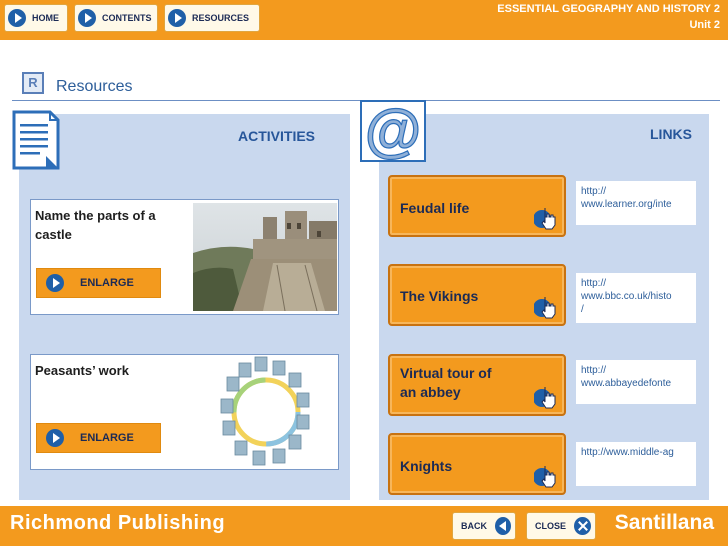 The image size is (728, 546). Describe the element at coordinates (671, 134) in the screenshot. I see `links-title: LINKS` at that location.